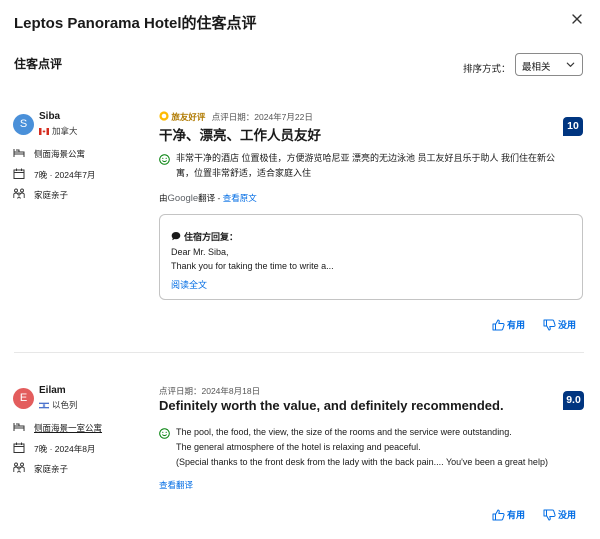 This screenshot has height=539, width=600. What do you see at coordinates (164, 116) in the screenshot?
I see `star-badge-icon` at bounding box center [164, 116].